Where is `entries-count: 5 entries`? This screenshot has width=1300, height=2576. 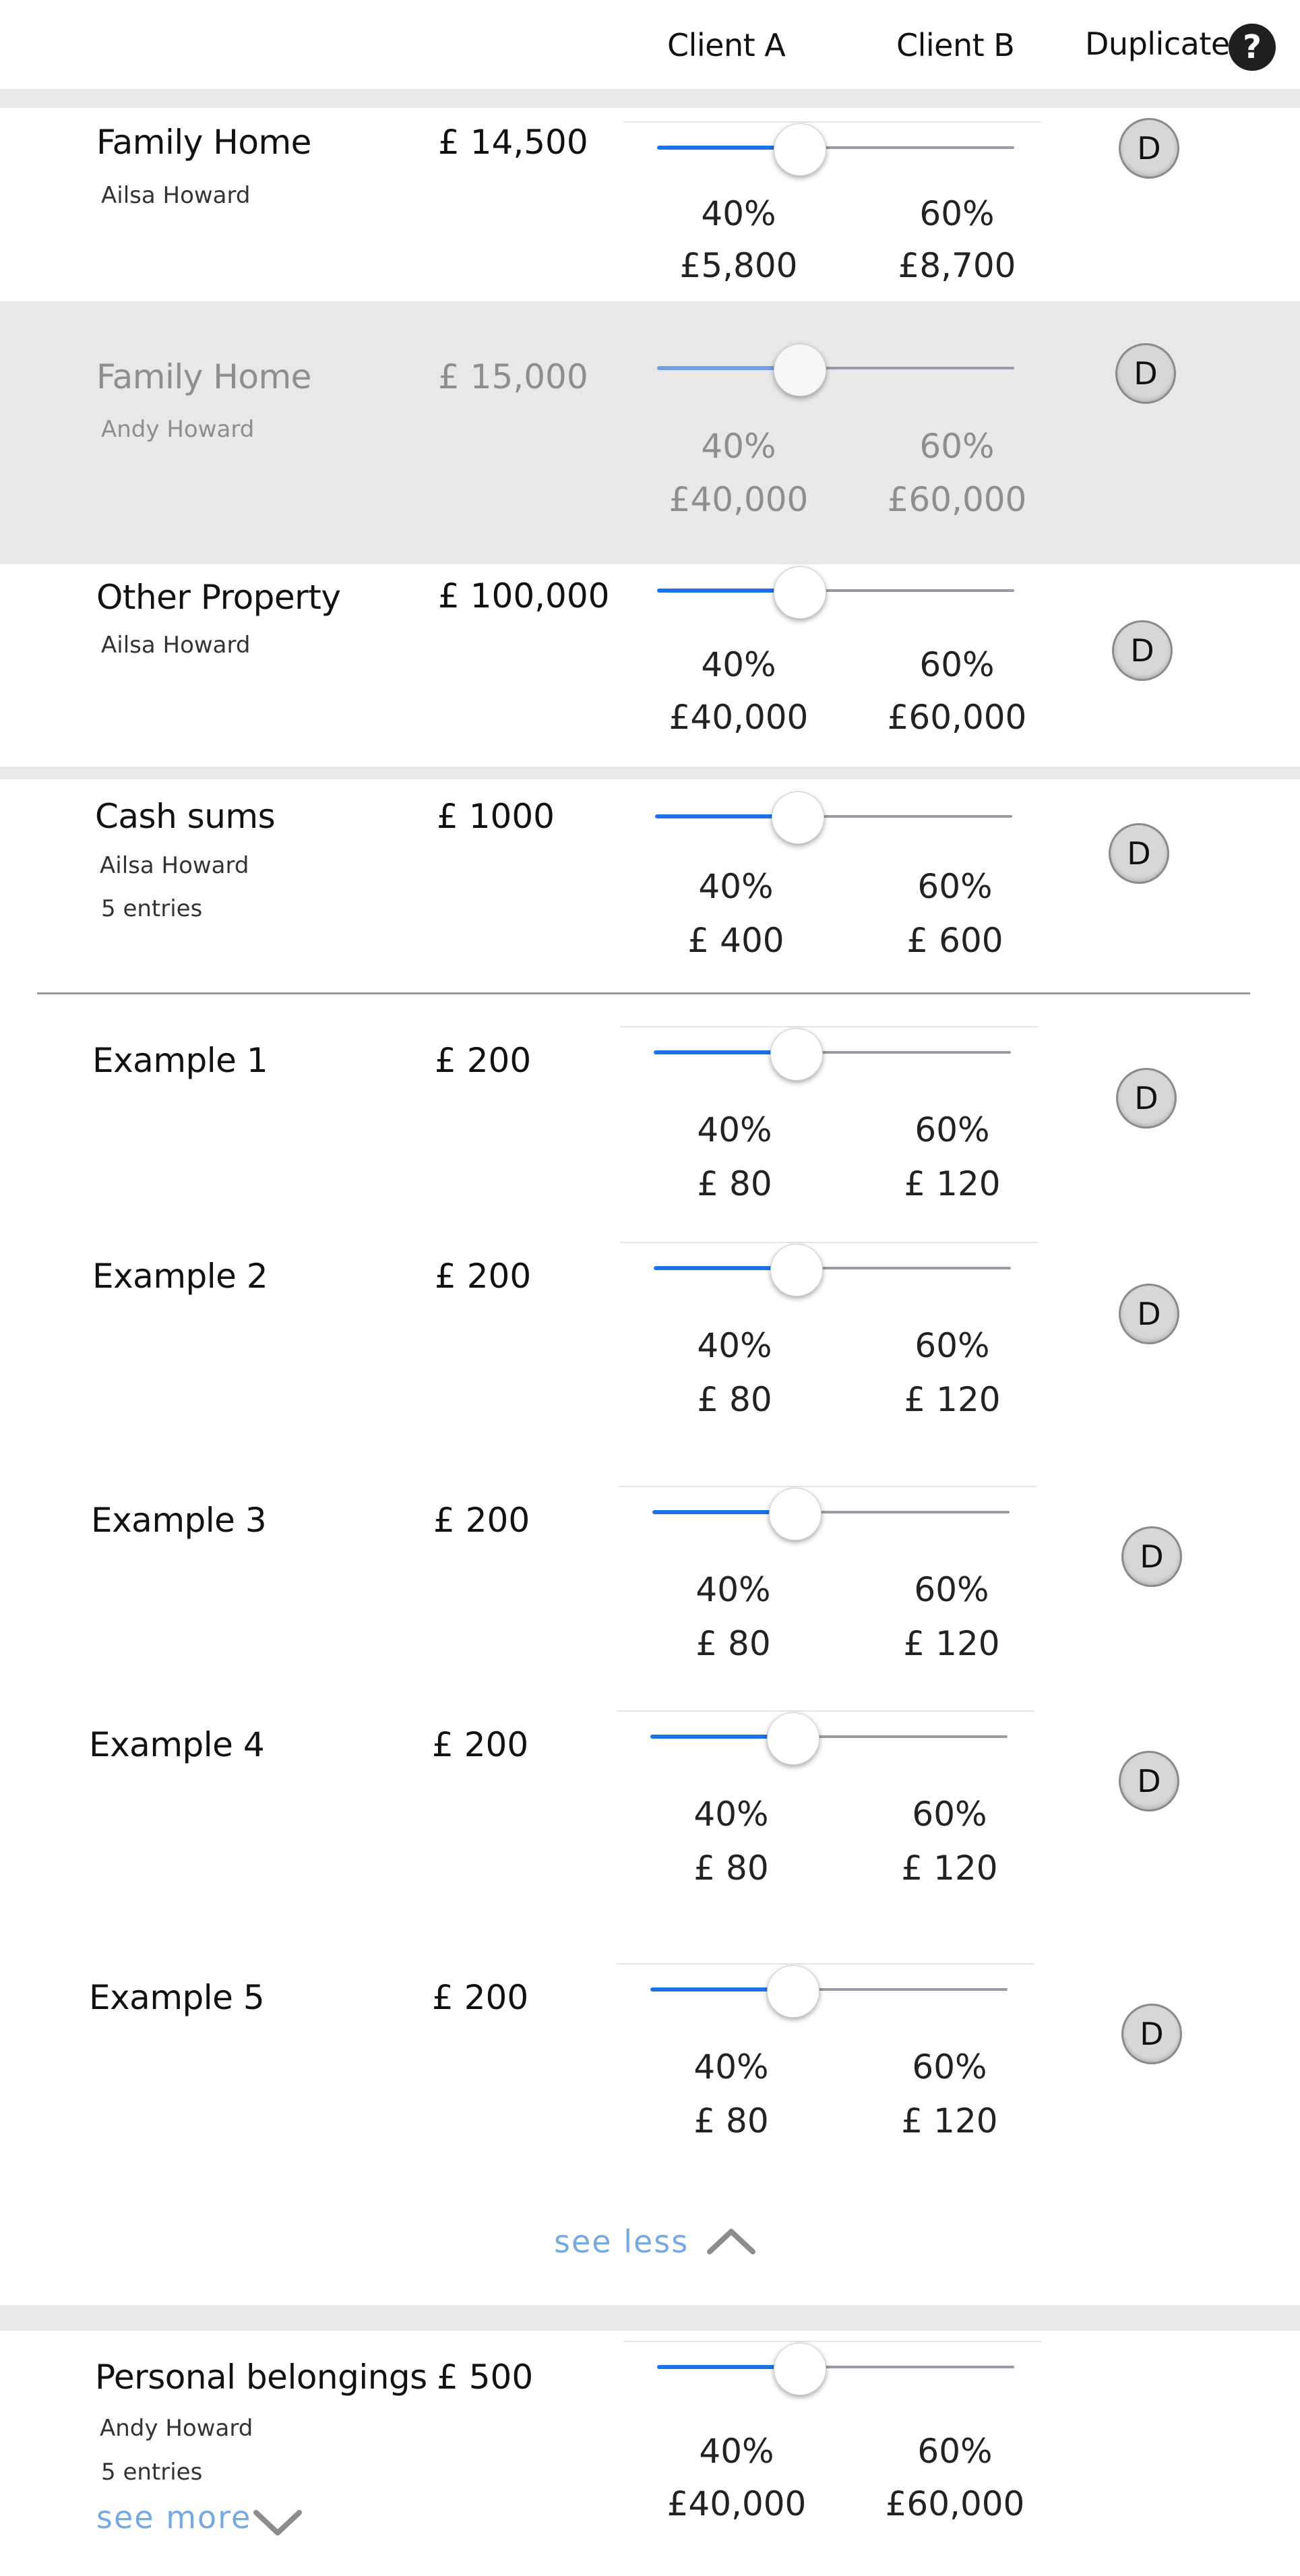
entries-count: 5 entries is located at coordinates (152, 908).